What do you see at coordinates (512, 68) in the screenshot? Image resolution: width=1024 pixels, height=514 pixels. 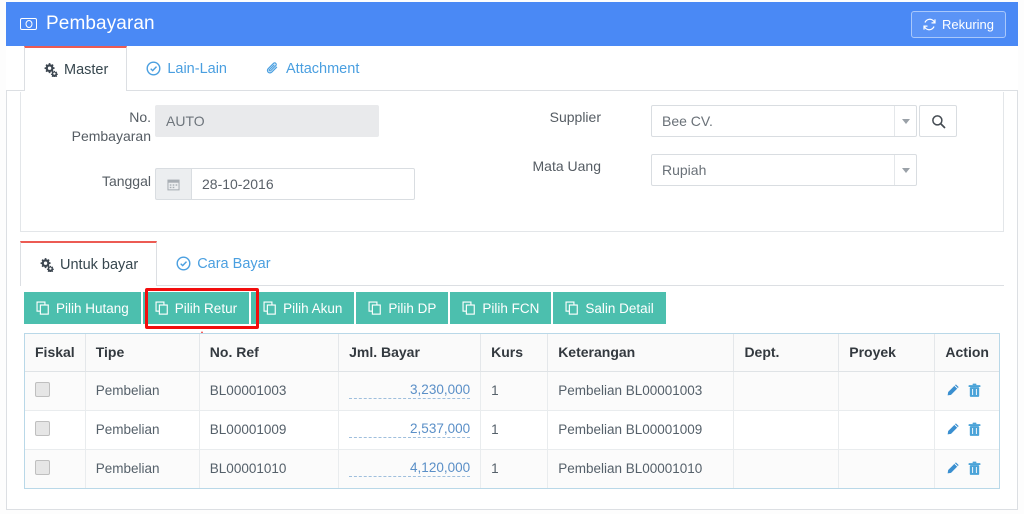 I see `master-tabstrip: Master Lain-Lain Attachment` at bounding box center [512, 68].